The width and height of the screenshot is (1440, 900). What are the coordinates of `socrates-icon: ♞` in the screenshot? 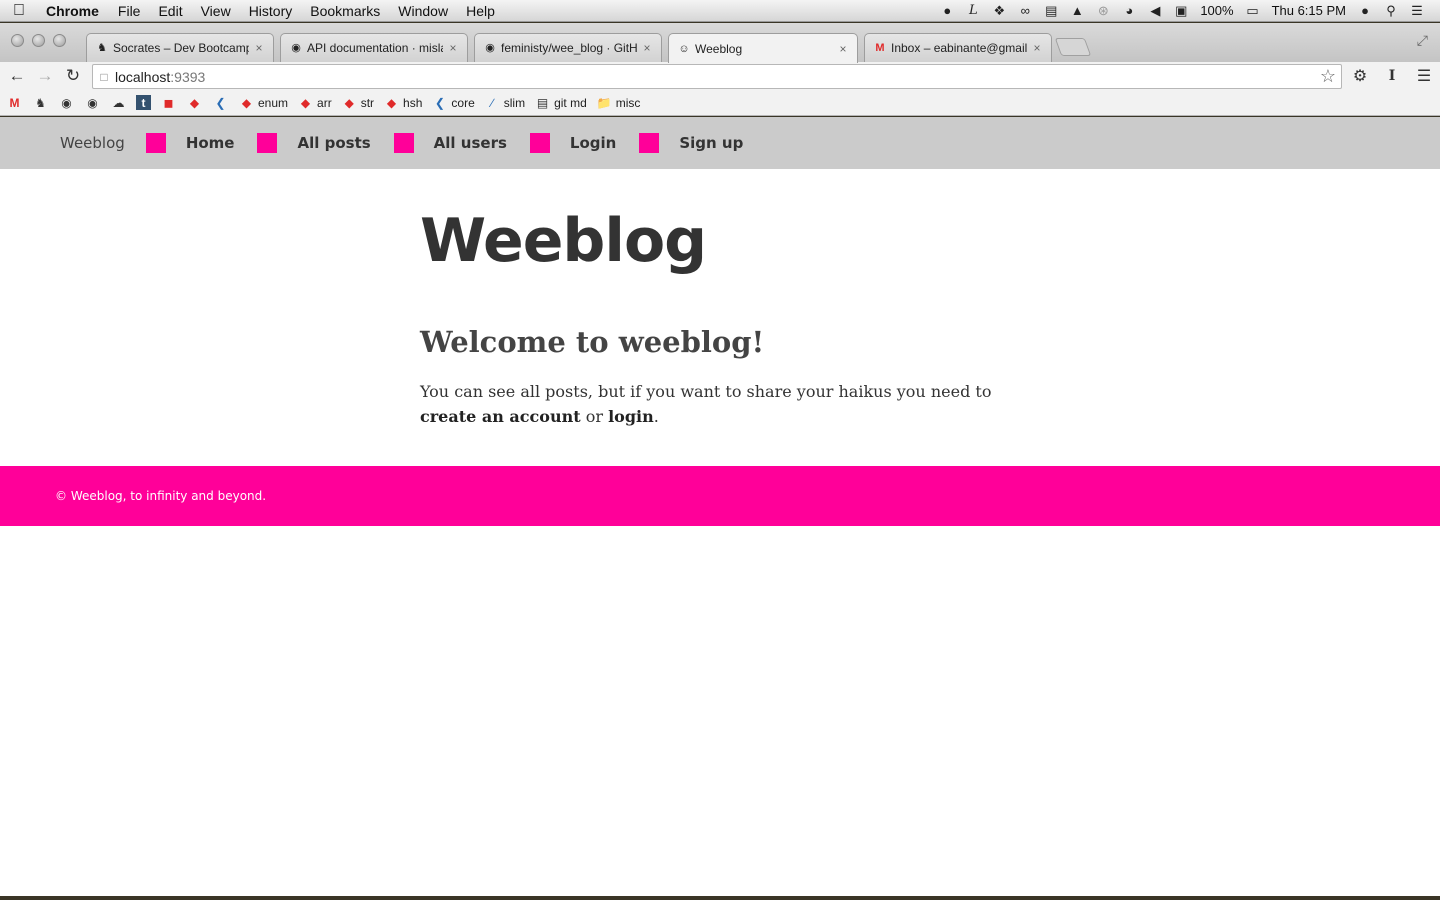 It's located at (102, 48).